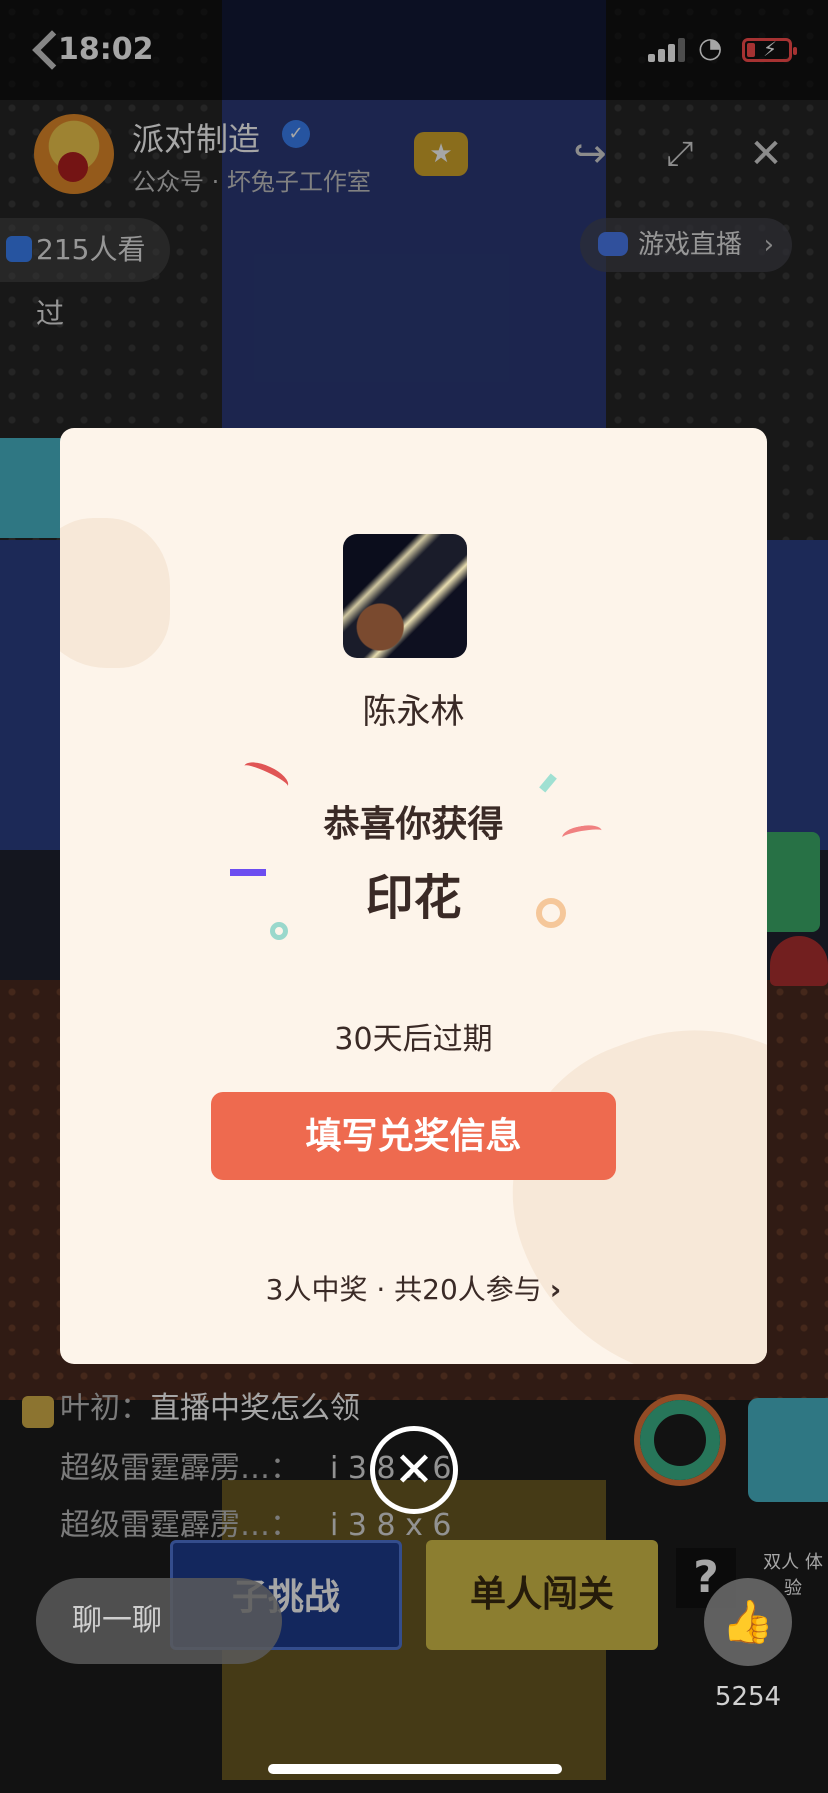 The height and width of the screenshot is (1793, 828). Describe the element at coordinates (413, 1039) in the screenshot. I see `prize-expiry: 30天后过期` at that location.